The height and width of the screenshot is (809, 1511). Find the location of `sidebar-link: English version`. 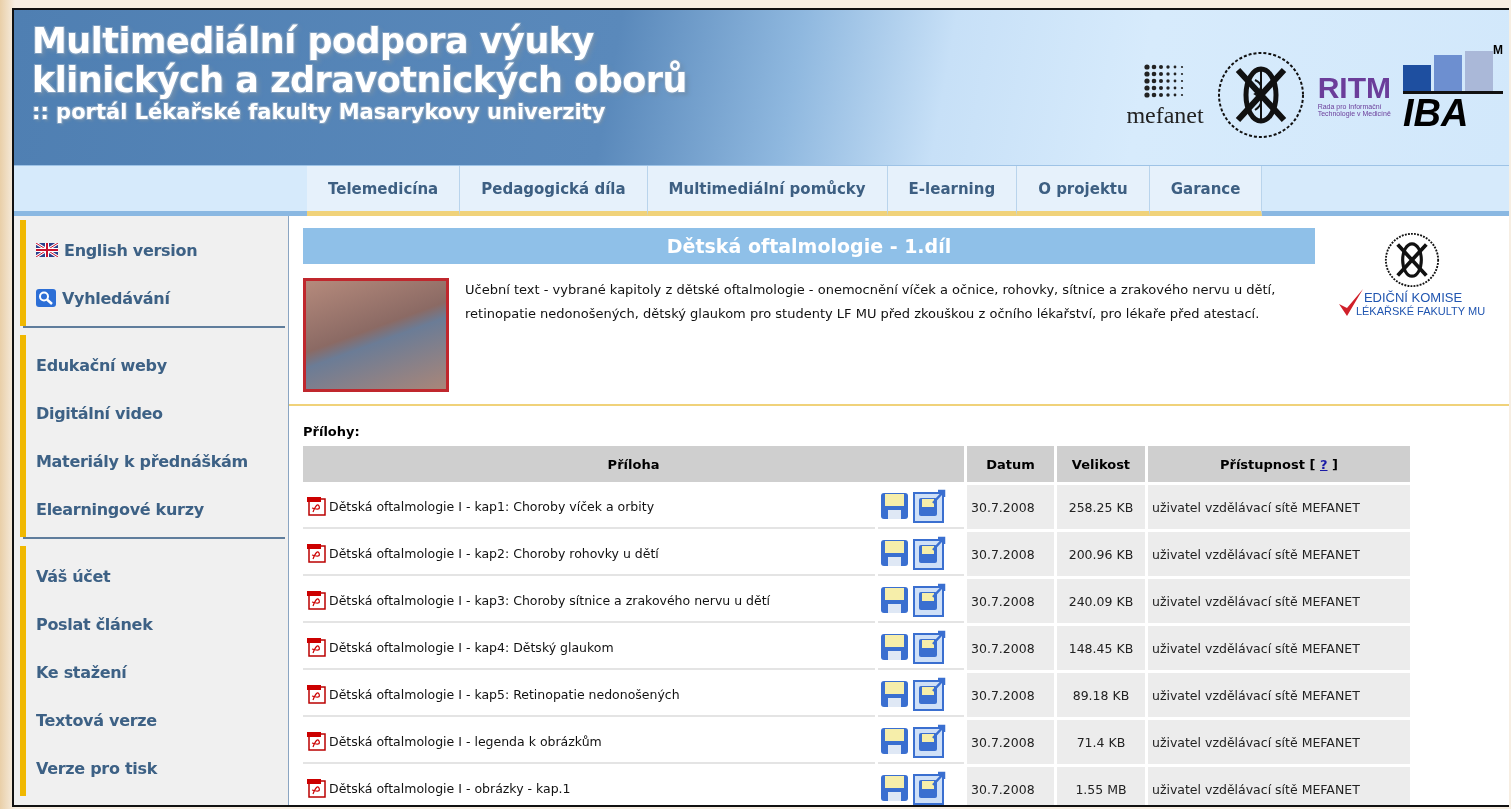

sidebar-link: English version is located at coordinates (162, 250).